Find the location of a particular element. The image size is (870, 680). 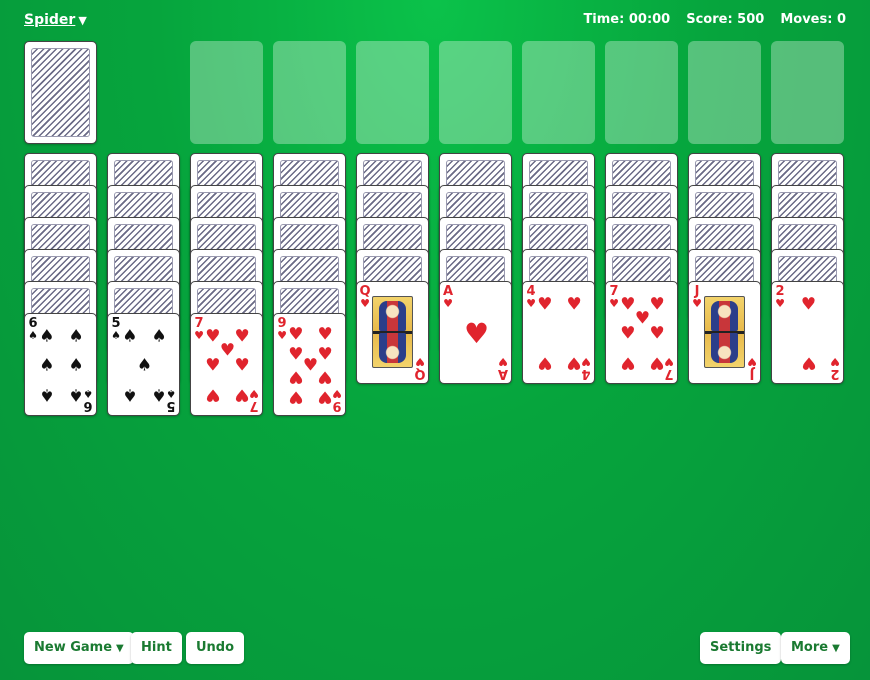

card-index-br: Q ♥ is located at coordinates (420, 368).